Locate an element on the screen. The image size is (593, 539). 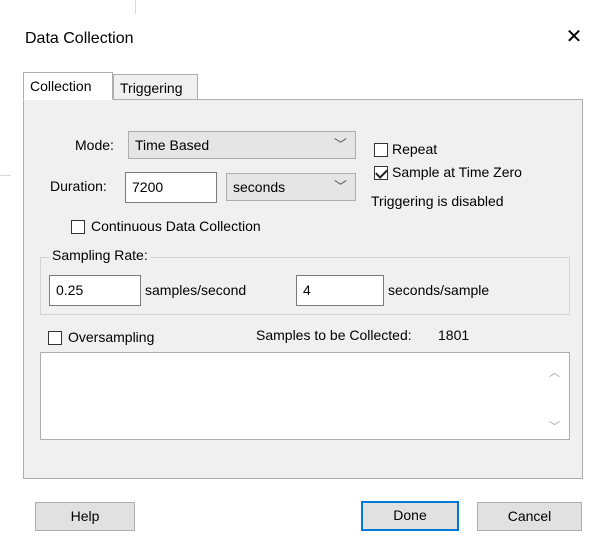
background-divider-top is located at coordinates (135, 7).